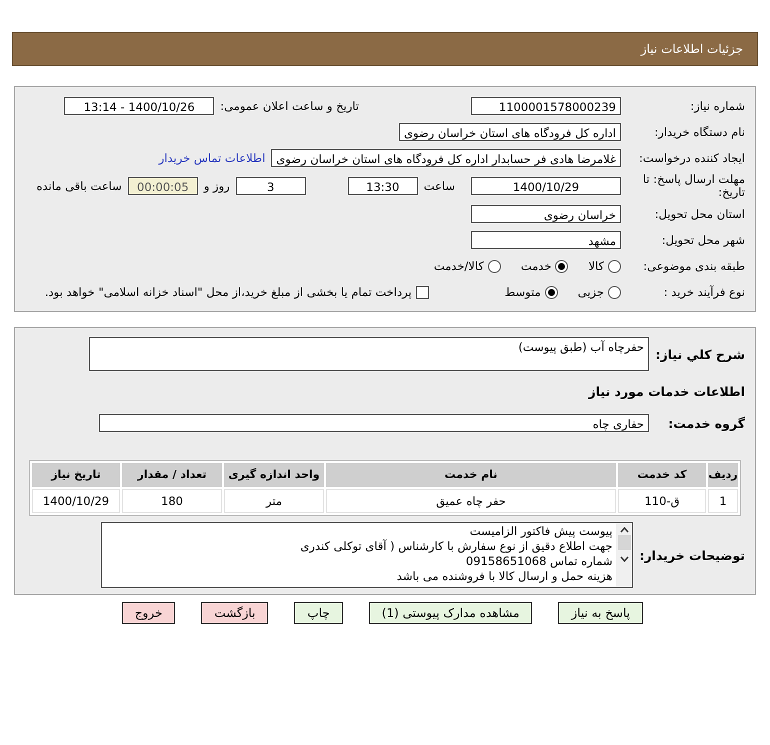 This screenshot has height=745, width=770. I want to click on page-title: جزئیات اطلاعات نیاز, so click(691, 49).